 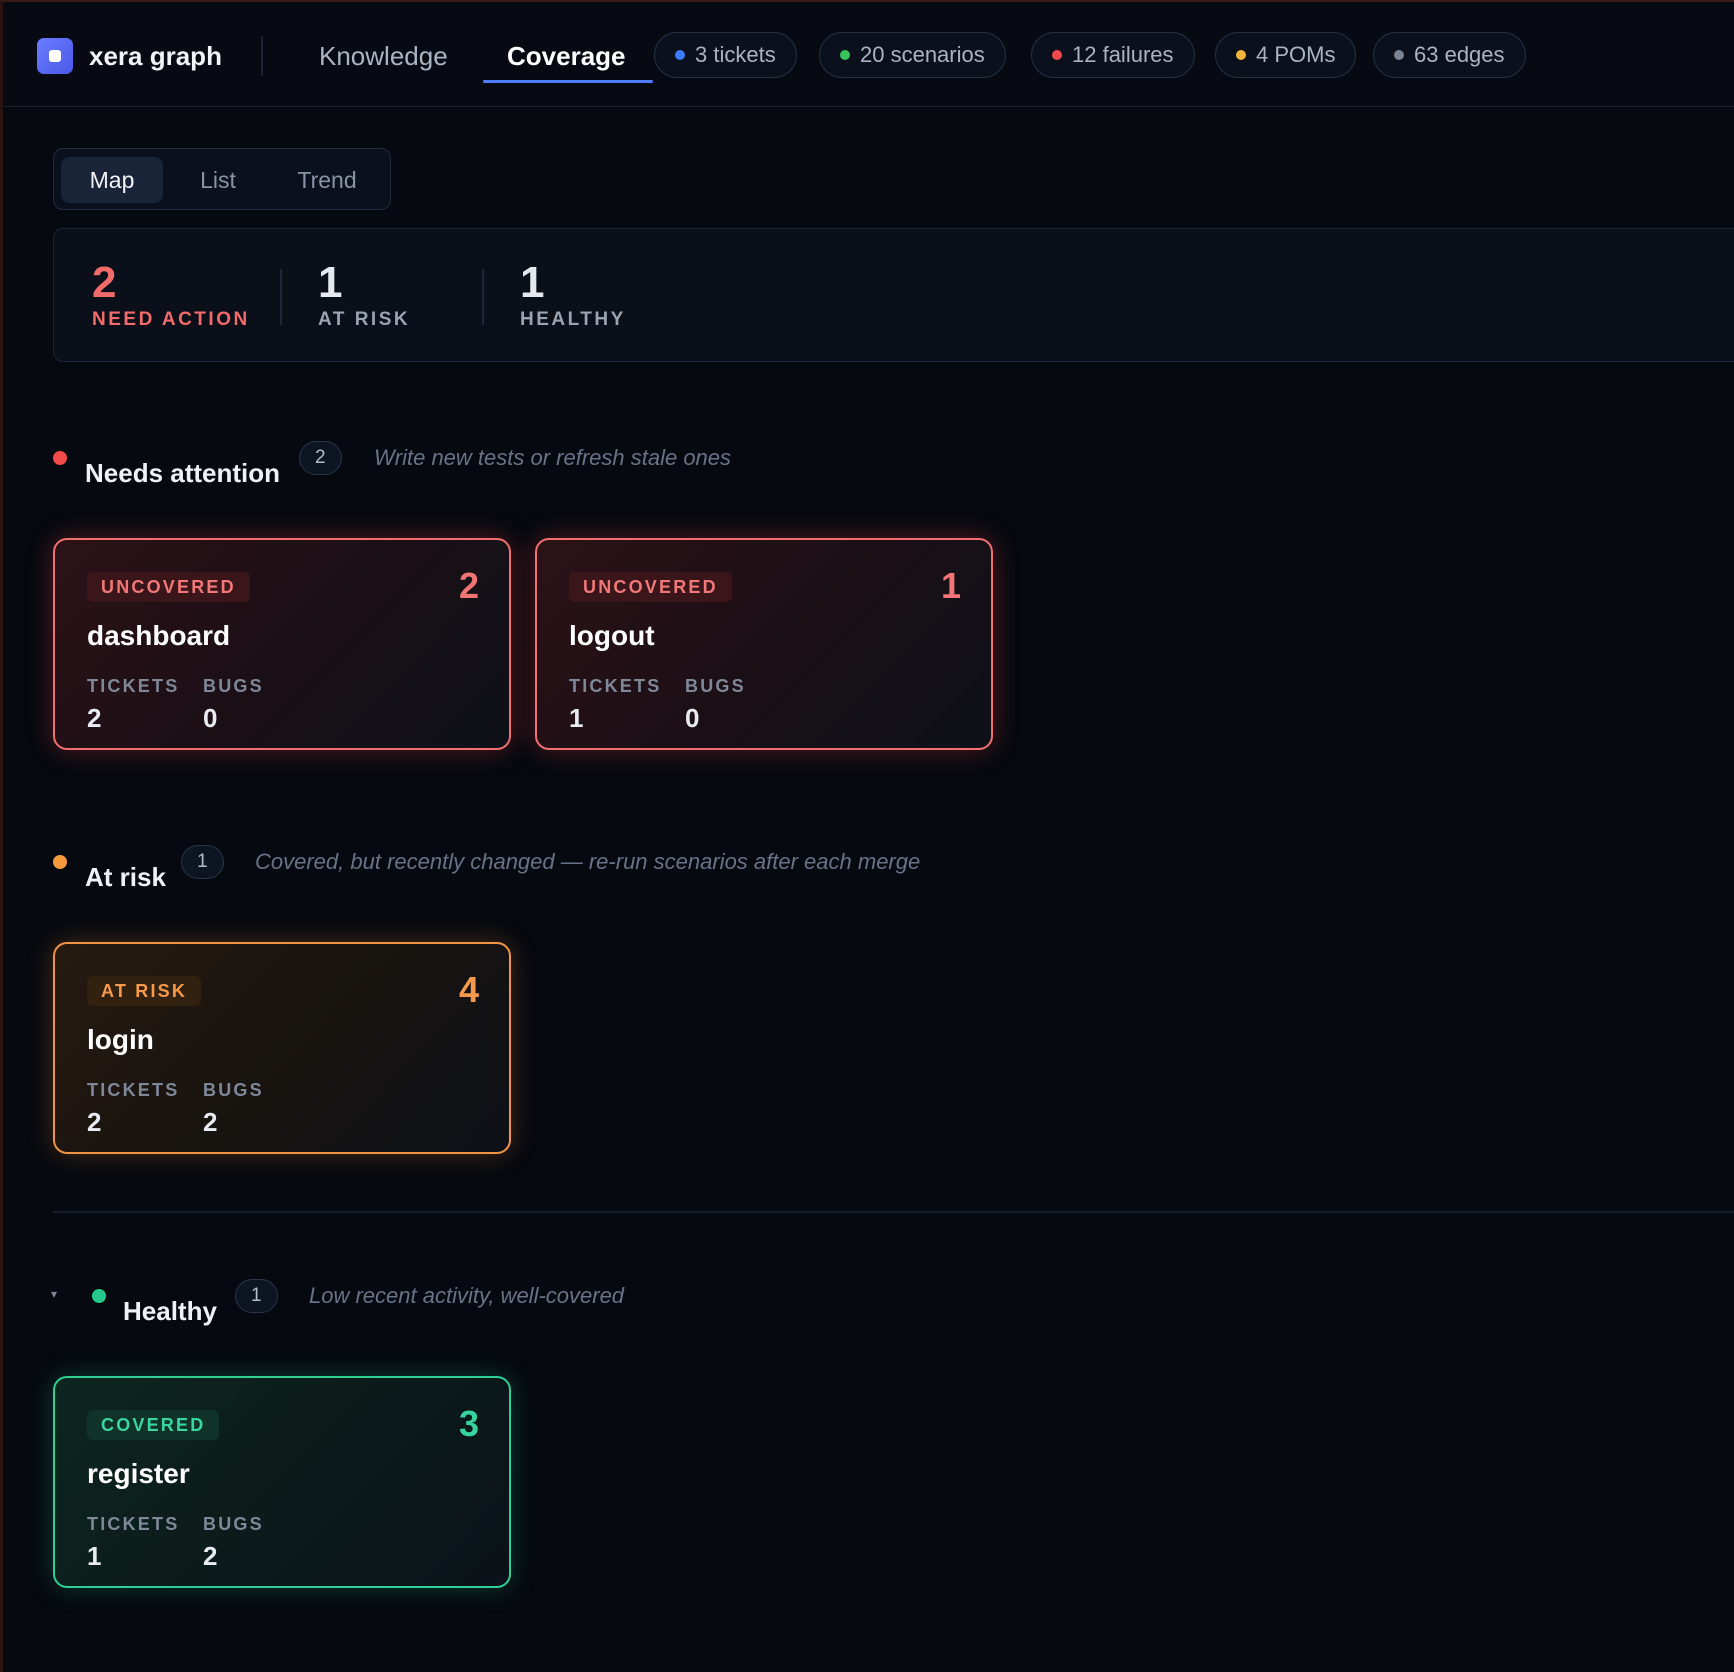 I want to click on coverage-card-dashboard: UNCOVERED 2 dashboard TICKETS 2 BUGS 0, so click(x=282, y=644).